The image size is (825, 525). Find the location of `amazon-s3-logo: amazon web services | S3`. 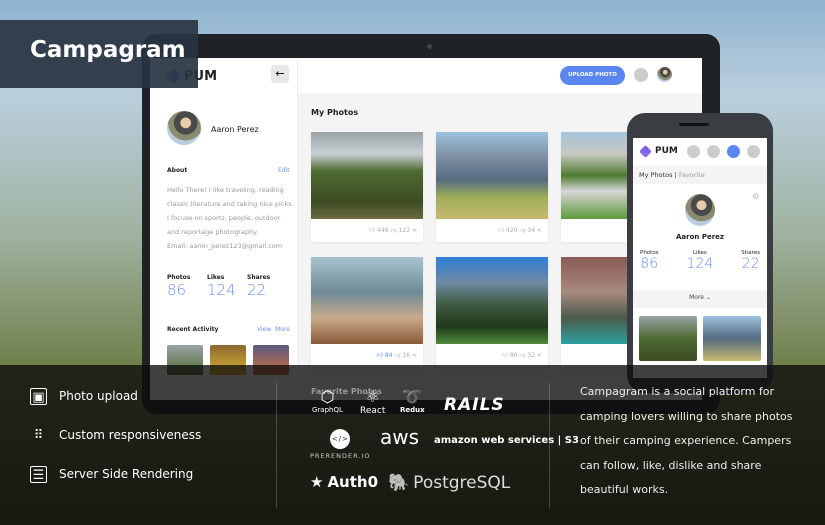

amazon-s3-logo: amazon web services | S3 is located at coordinates (506, 440).